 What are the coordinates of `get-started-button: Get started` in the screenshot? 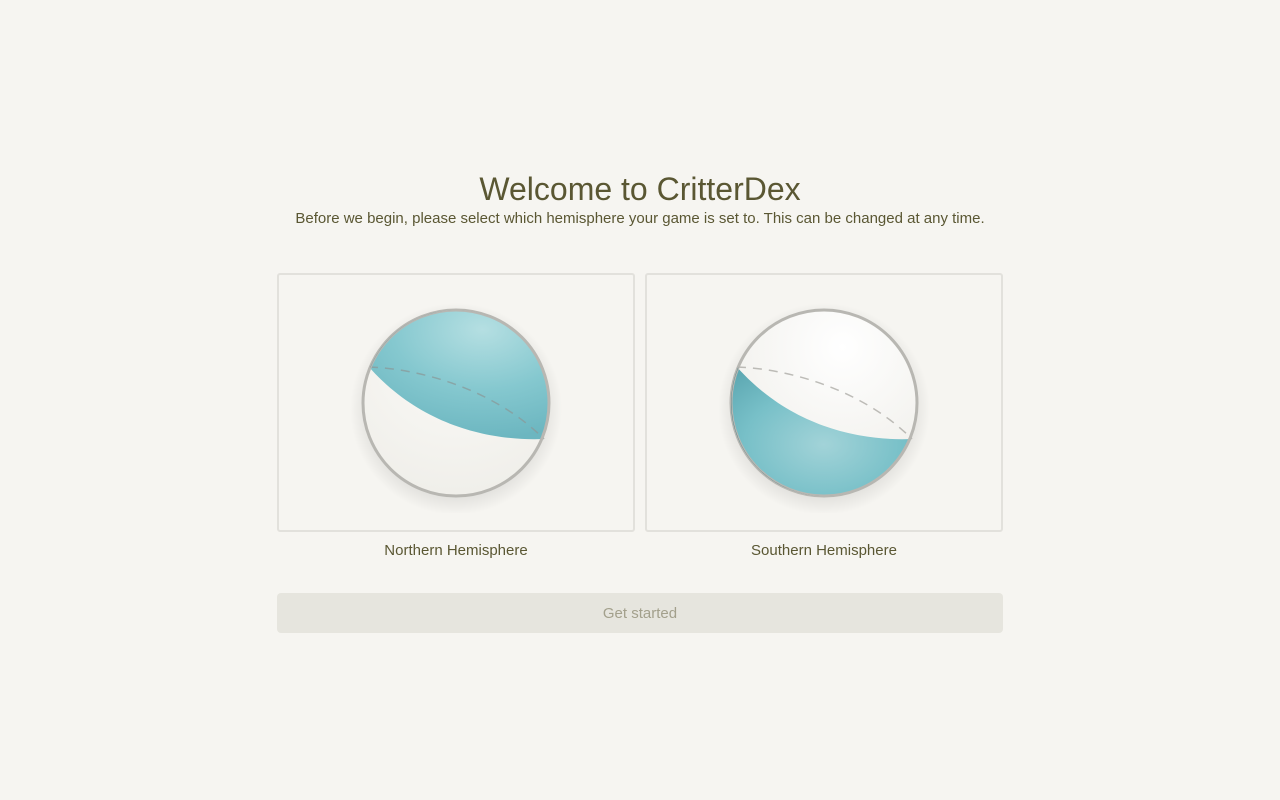 It's located at (640, 613).